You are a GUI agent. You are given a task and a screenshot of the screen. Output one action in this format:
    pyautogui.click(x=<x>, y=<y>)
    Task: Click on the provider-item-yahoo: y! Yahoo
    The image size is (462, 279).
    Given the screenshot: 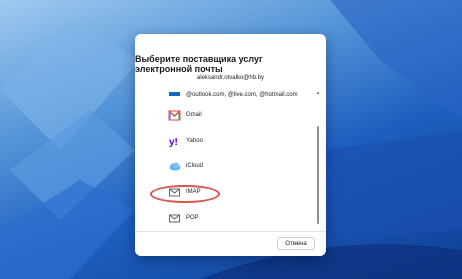 What is the action you would take?
    pyautogui.click(x=185, y=141)
    